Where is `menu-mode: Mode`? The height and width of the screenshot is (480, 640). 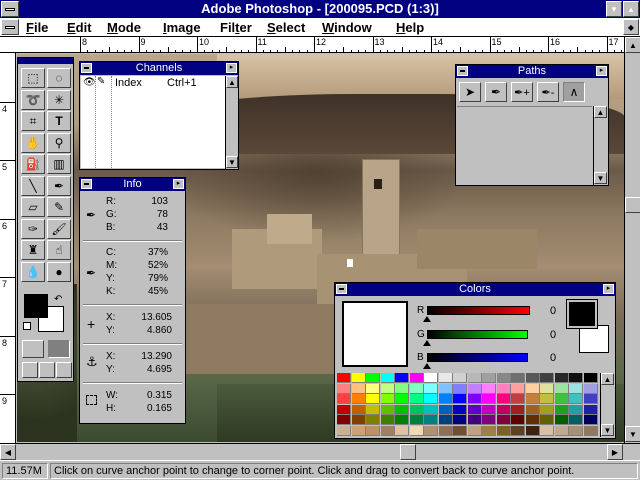
menu-mode: Mode is located at coordinates (124, 27).